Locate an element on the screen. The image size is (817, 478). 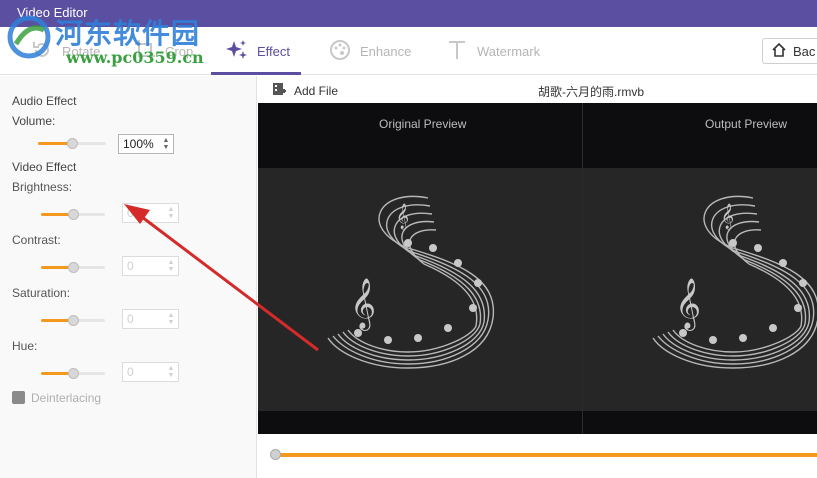
saturation-stepper: 0 ▲ ▼ is located at coordinates (150, 319).